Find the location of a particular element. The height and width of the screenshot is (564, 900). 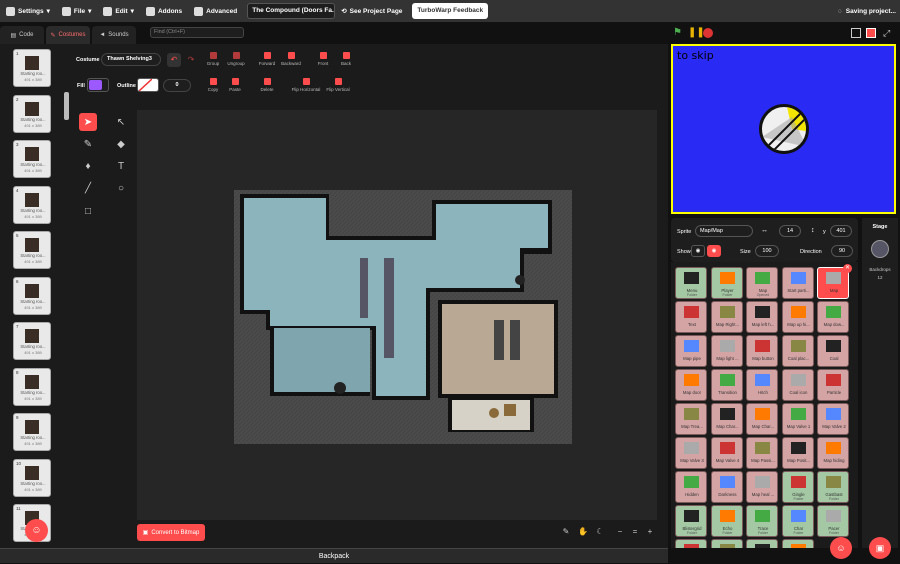

sprite-folder: Player Folder is located at coordinates (726, 283).